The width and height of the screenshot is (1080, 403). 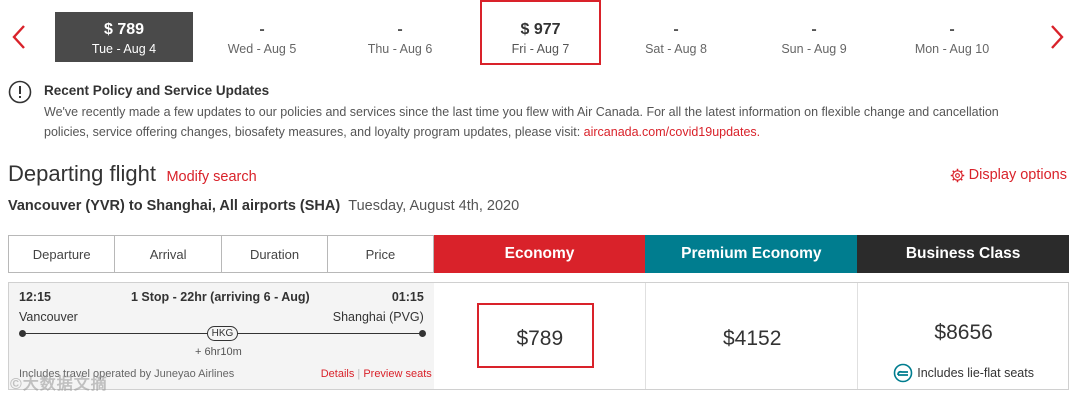 What do you see at coordinates (397, 374) in the screenshot?
I see `preview-seats-link: Preview seats` at bounding box center [397, 374].